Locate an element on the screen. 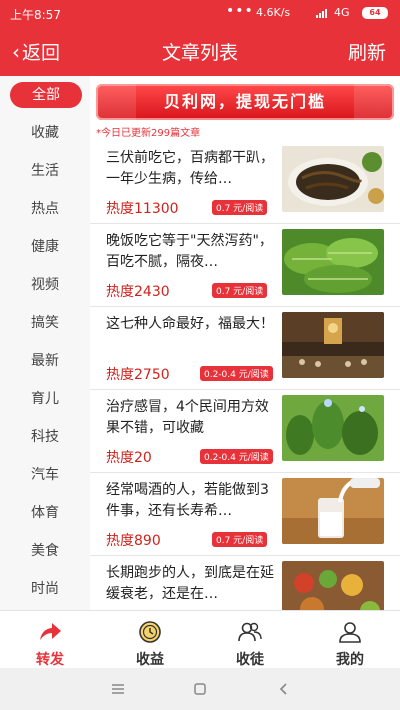 The width and height of the screenshot is (400, 710). tab-recruit: 收徒 is located at coordinates (250, 640).